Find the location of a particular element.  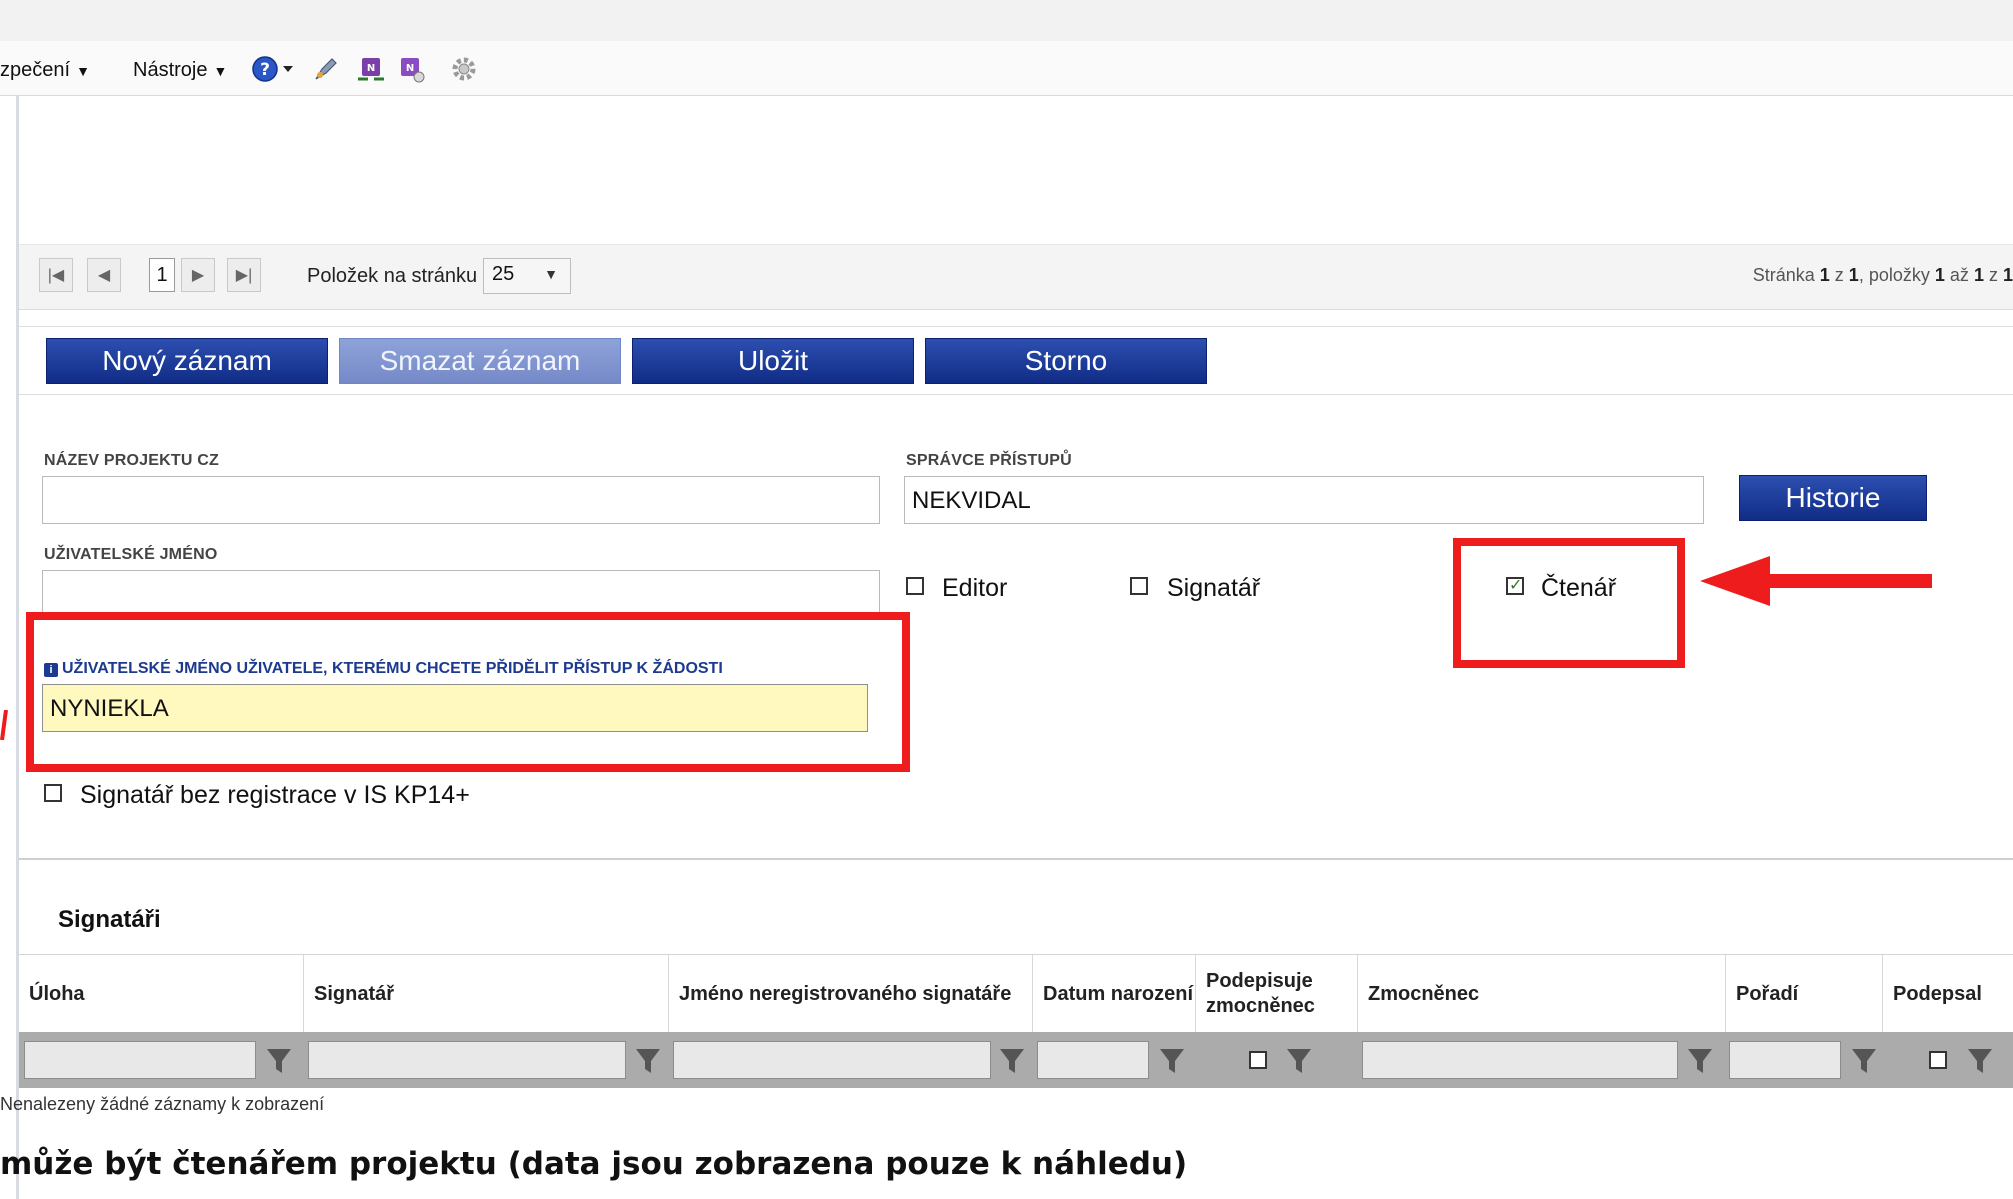

help-icon: ? is located at coordinates (272, 69).